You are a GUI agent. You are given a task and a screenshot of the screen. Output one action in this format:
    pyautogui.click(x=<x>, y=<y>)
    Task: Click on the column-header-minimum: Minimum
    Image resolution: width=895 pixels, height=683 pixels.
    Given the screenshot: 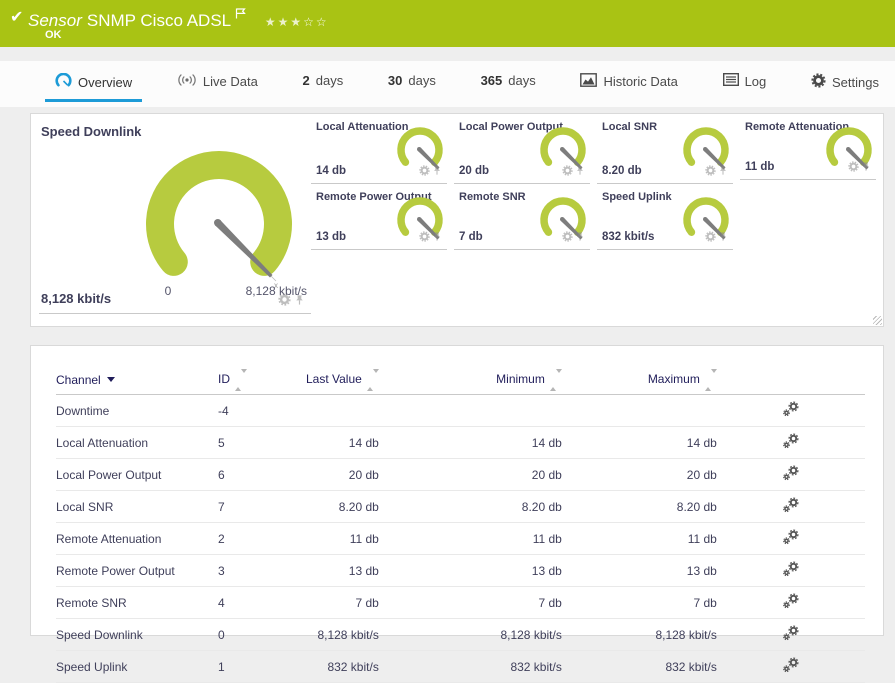 What is the action you would take?
    pyautogui.click(x=470, y=380)
    